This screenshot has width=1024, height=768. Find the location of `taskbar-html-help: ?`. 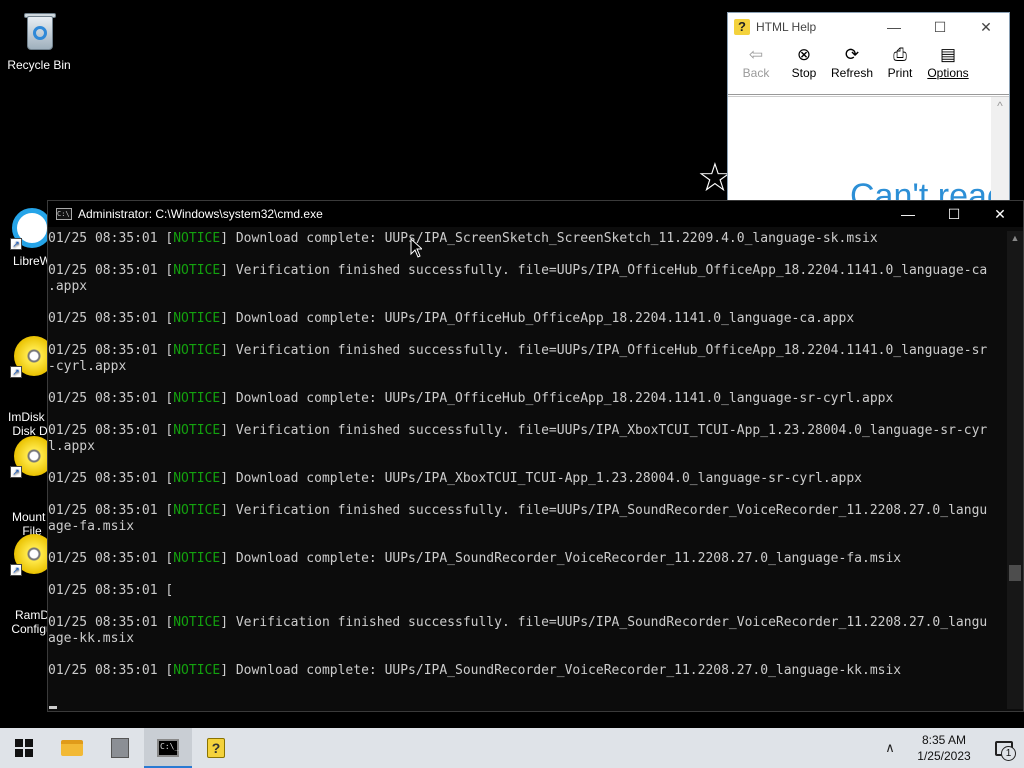

taskbar-html-help: ? is located at coordinates (216, 748).